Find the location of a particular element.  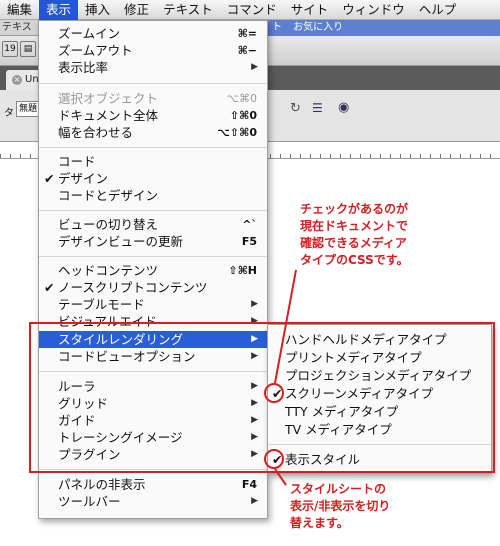

note-line: スタイルシートの is located at coordinates (338, 489).